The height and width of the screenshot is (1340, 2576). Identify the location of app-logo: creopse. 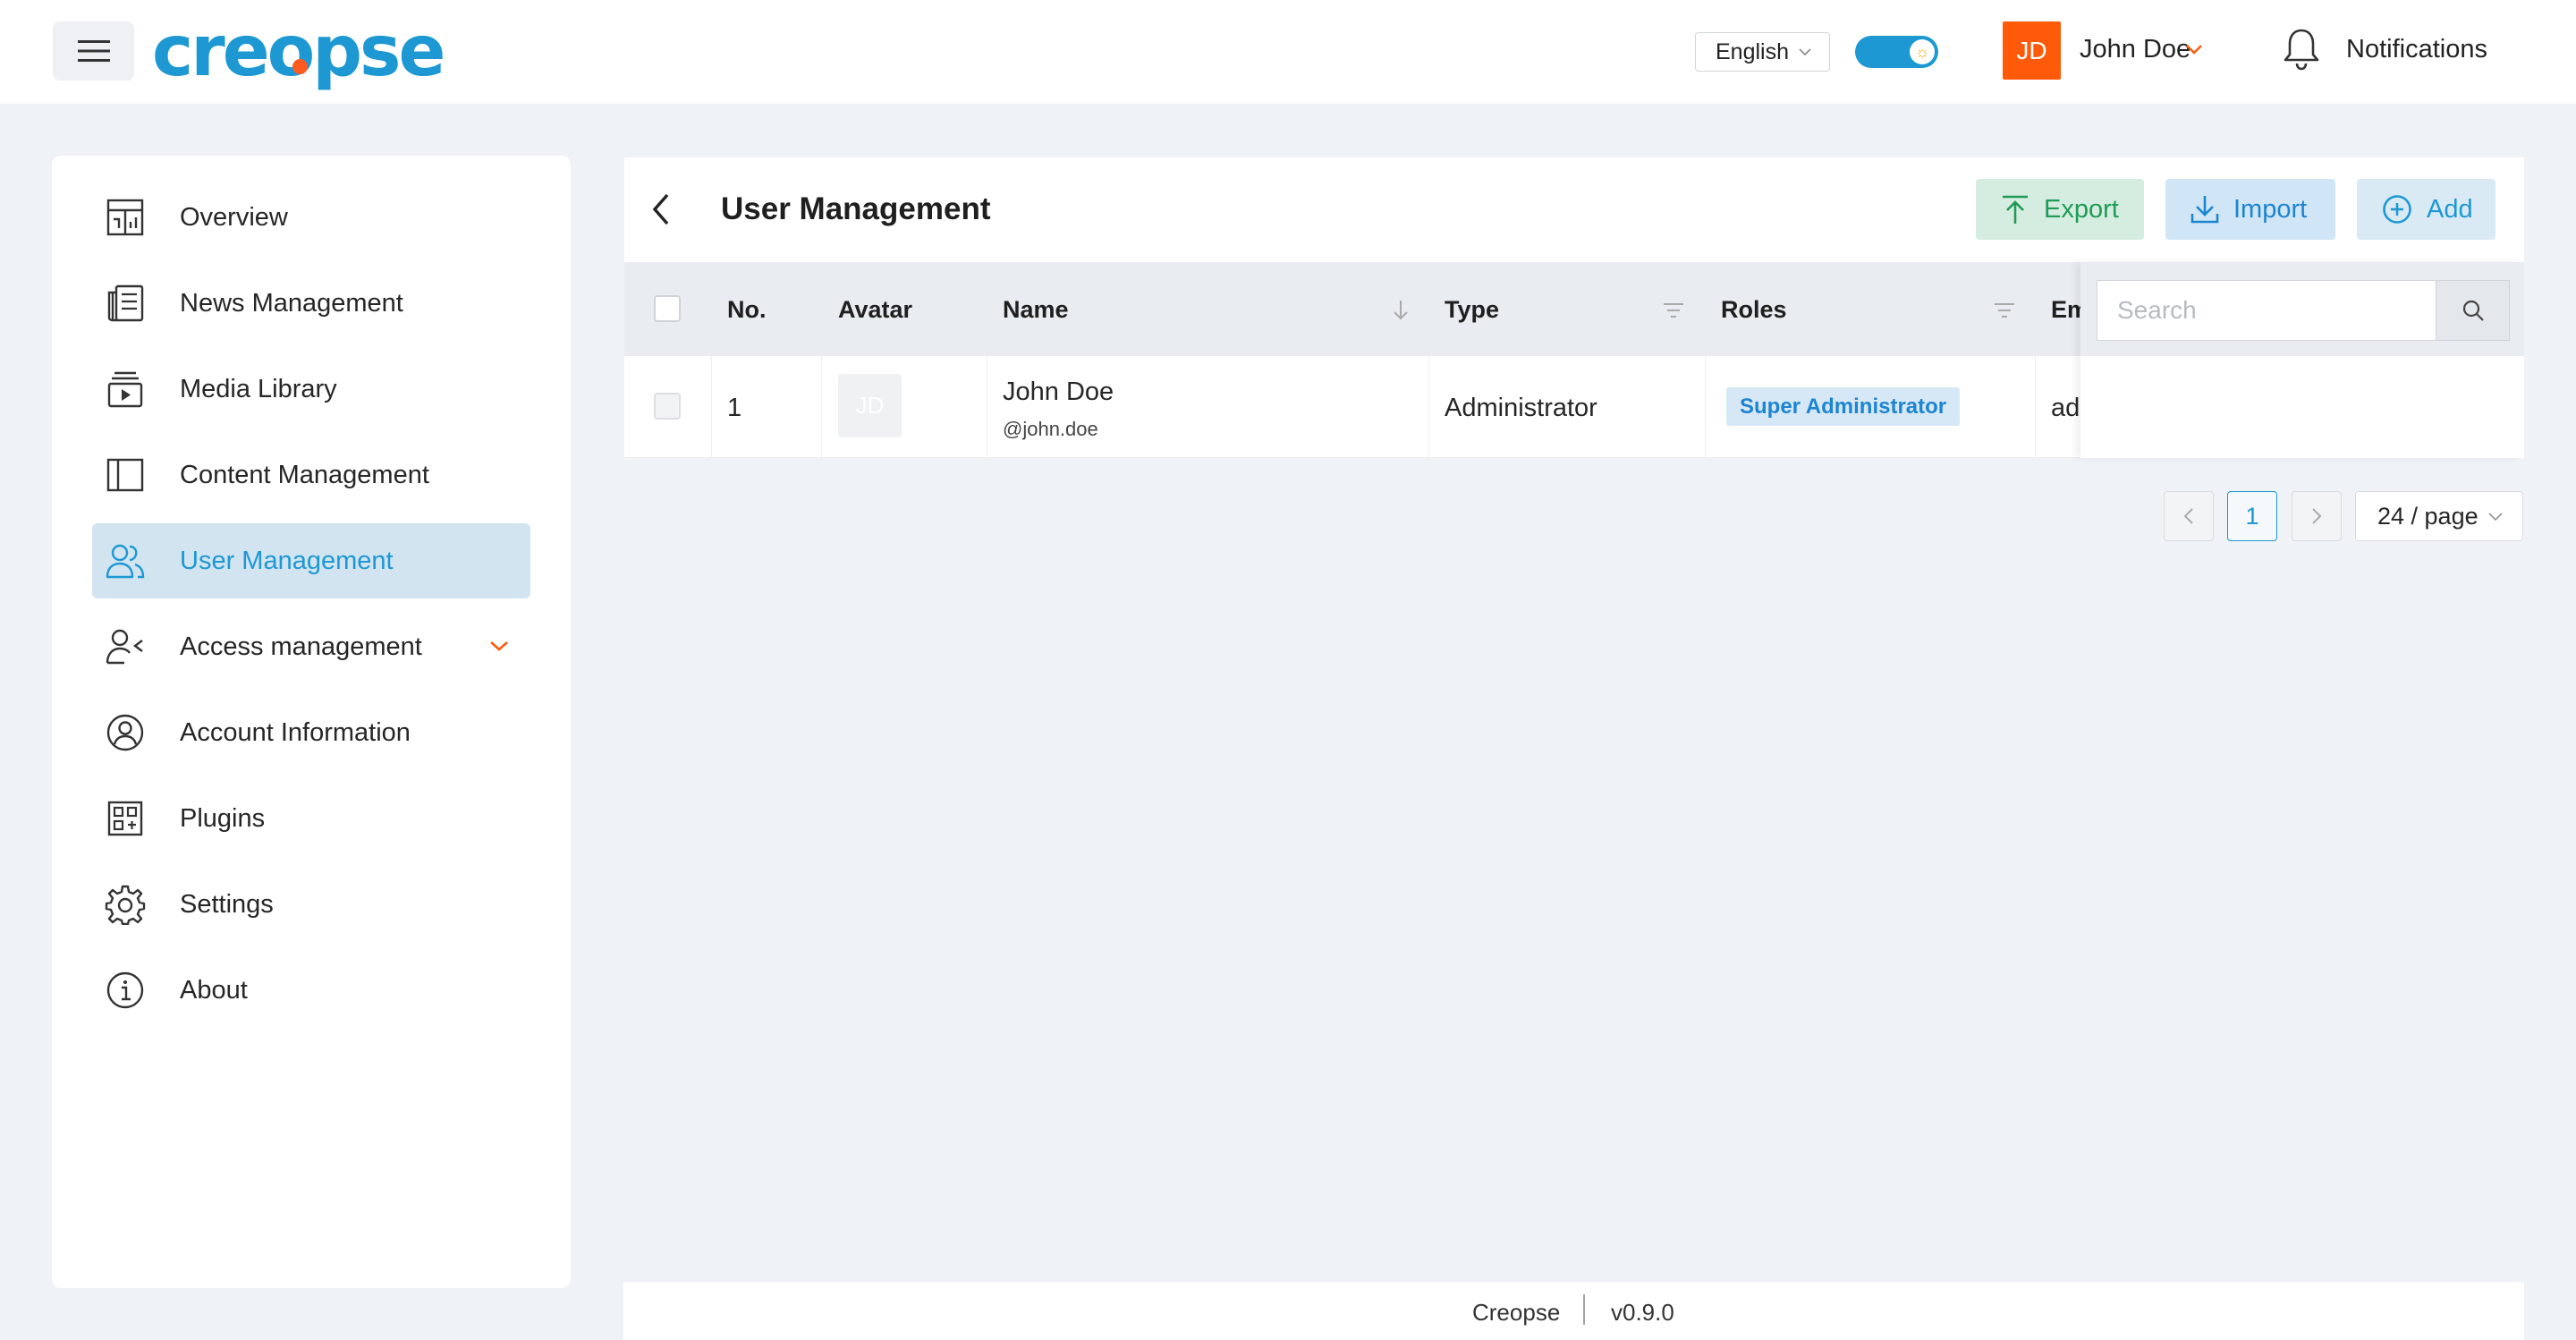
(317, 51).